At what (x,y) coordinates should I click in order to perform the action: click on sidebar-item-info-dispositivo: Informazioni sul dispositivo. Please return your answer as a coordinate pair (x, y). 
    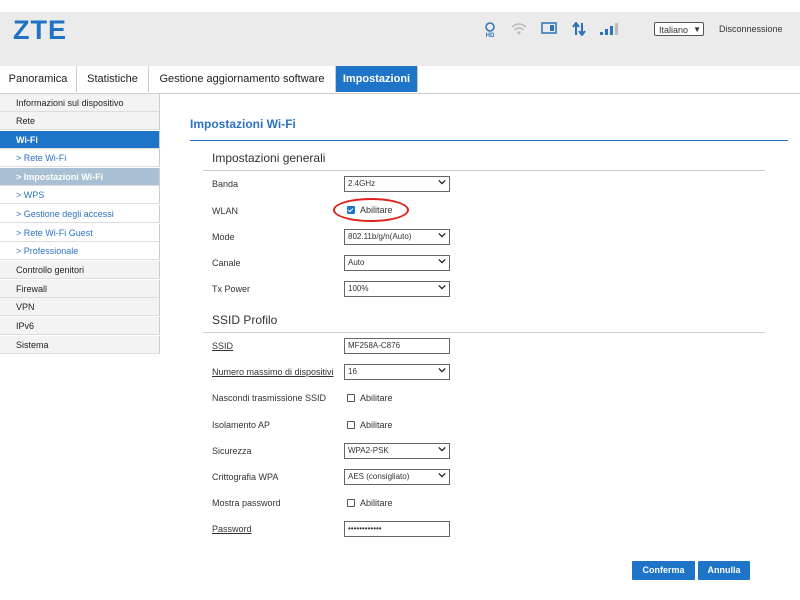
    Looking at the image, I should click on (80, 103).